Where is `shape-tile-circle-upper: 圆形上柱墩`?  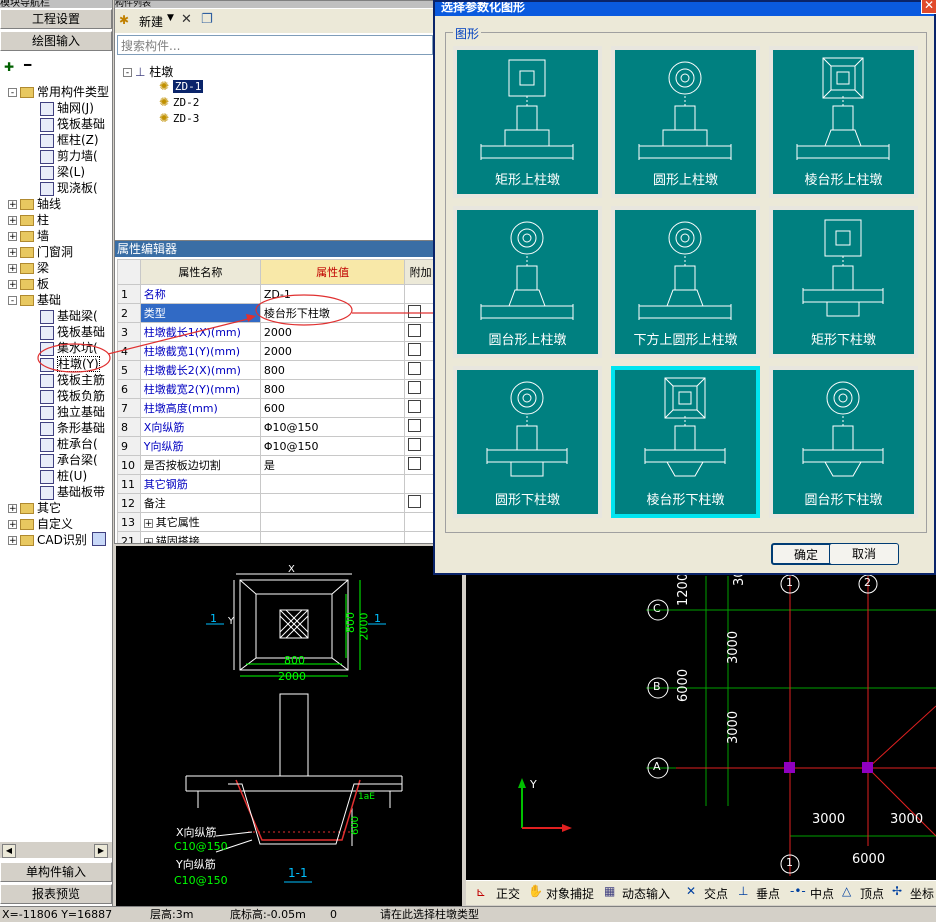
shape-tile-circle-upper: 圆形上柱墩 is located at coordinates (685, 122).